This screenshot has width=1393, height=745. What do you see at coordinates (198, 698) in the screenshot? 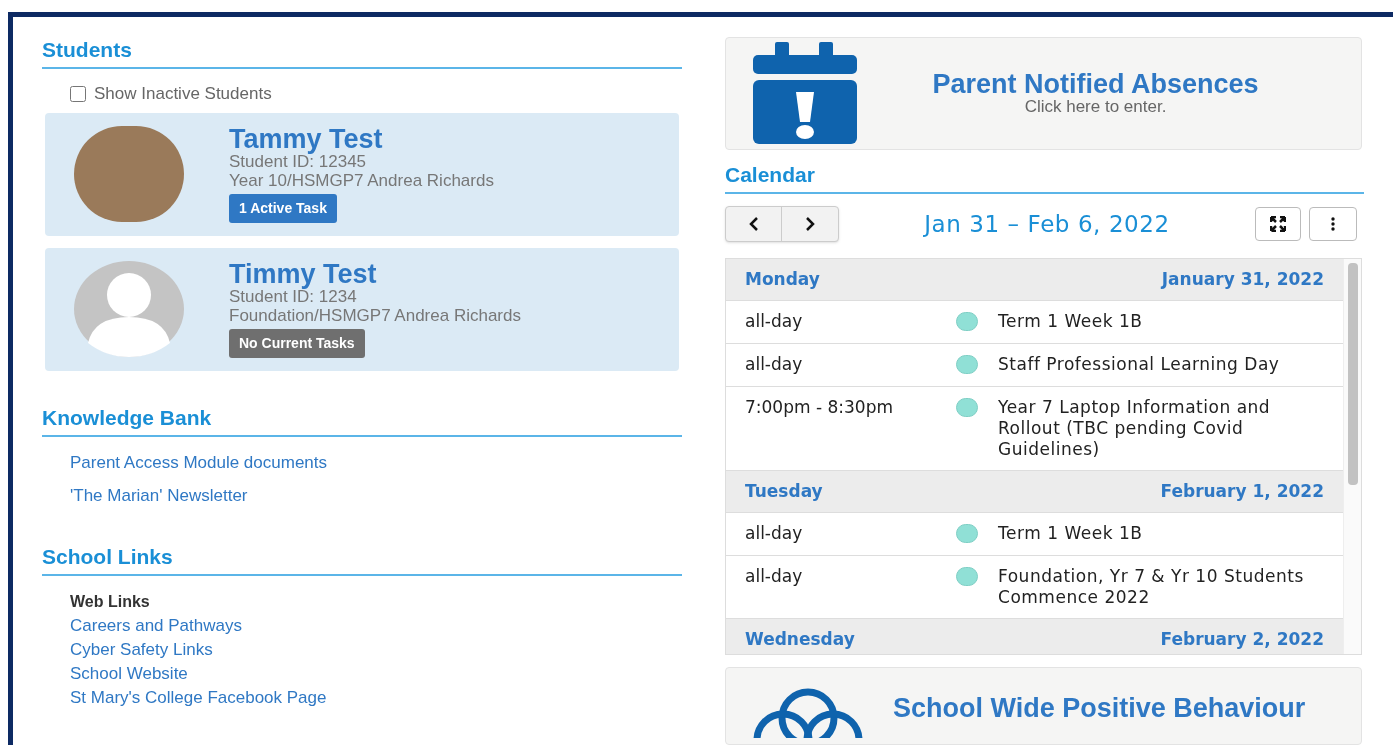
I see `web-link: St Mary's College Facebook Page` at bounding box center [198, 698].